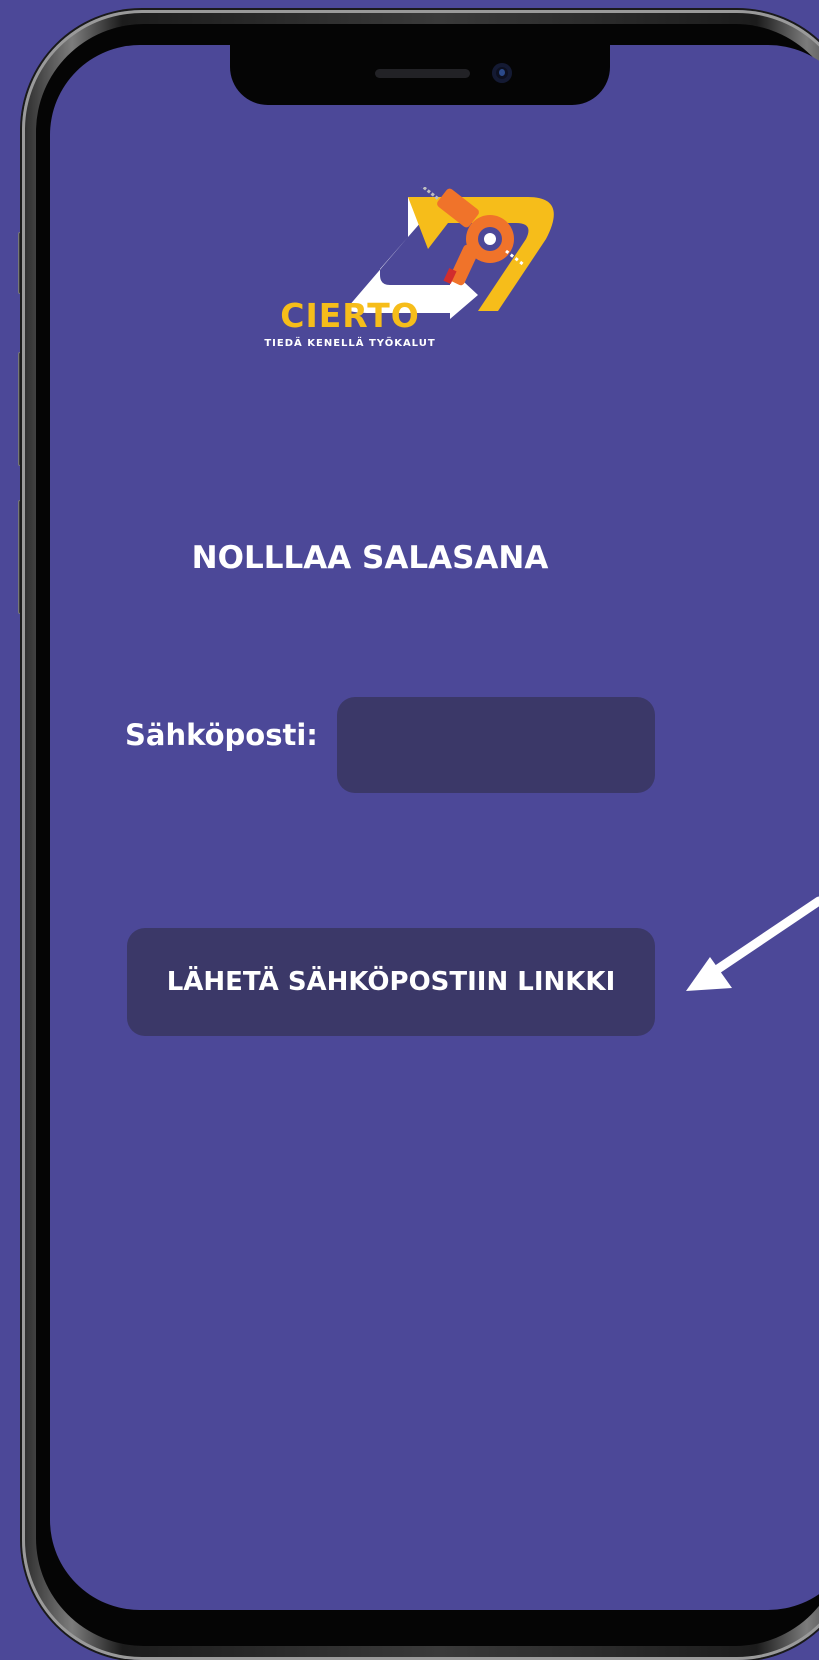 This screenshot has height=1660, width=819. Describe the element at coordinates (391, 982) in the screenshot. I see `send-reset-link-button: LÄHETÄ SÄHKÖPOSTIIN LINKKI` at that location.